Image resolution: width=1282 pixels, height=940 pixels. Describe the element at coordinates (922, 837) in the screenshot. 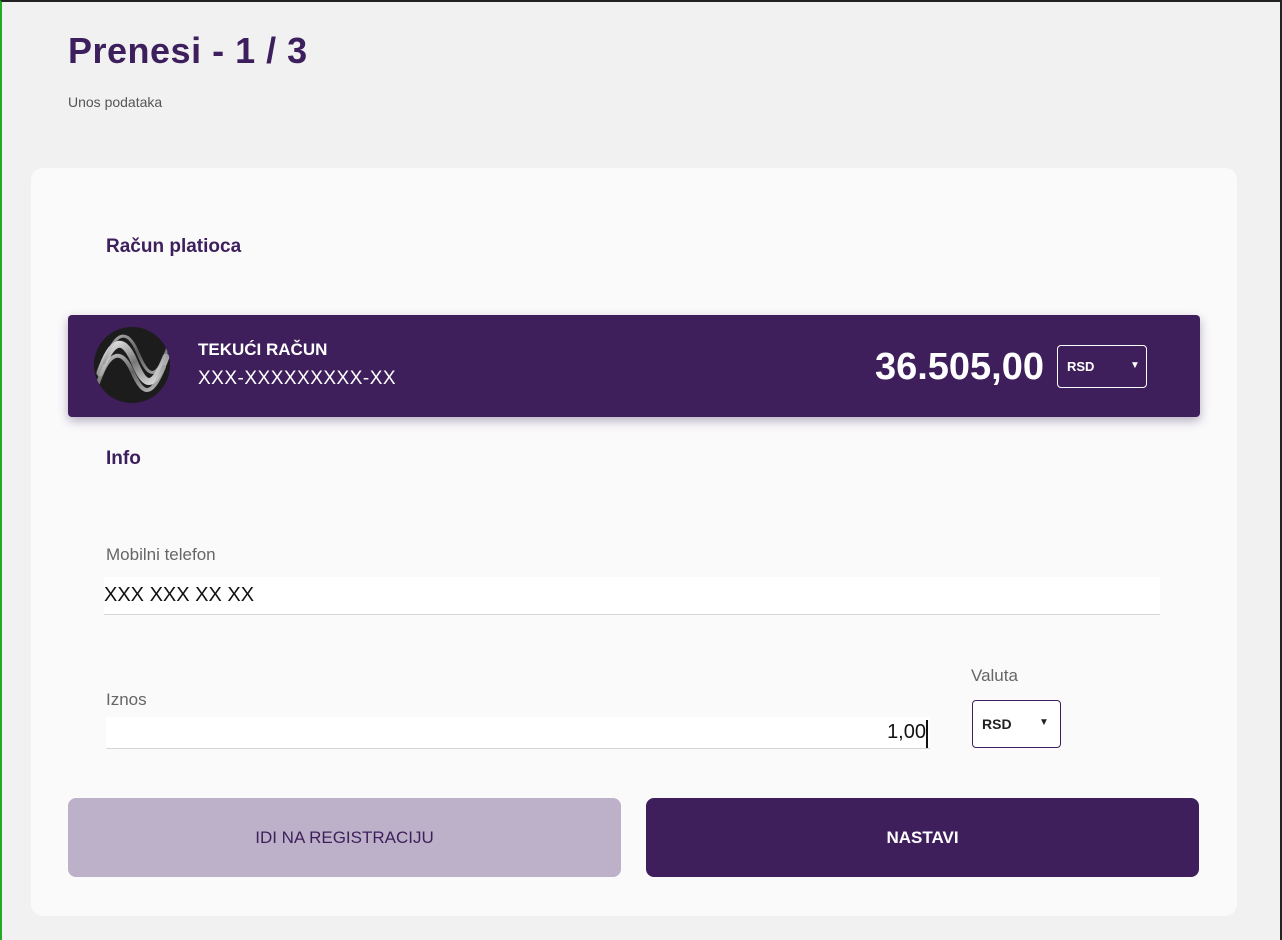

I see `continue-button: NASTAVI` at that location.